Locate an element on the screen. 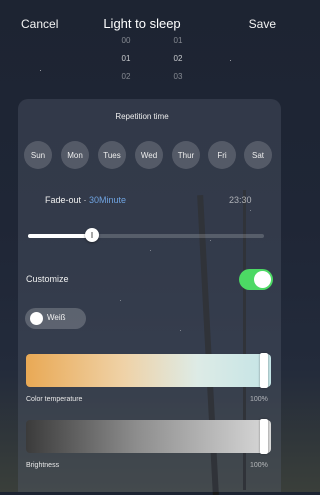 The image size is (320, 495). day-sun-button: Sun is located at coordinates (38, 155).